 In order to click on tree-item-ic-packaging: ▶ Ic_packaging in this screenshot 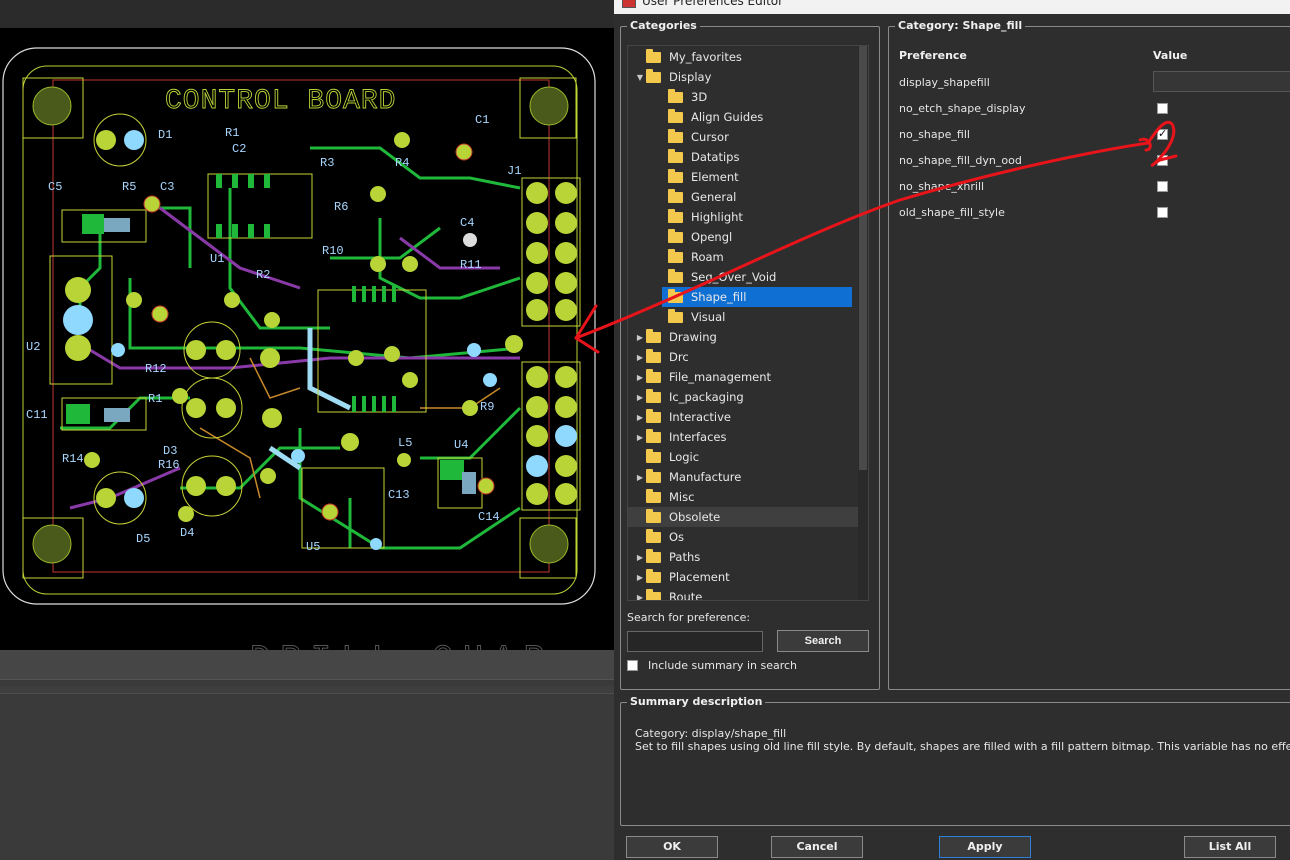, I will do `click(743, 397)`.